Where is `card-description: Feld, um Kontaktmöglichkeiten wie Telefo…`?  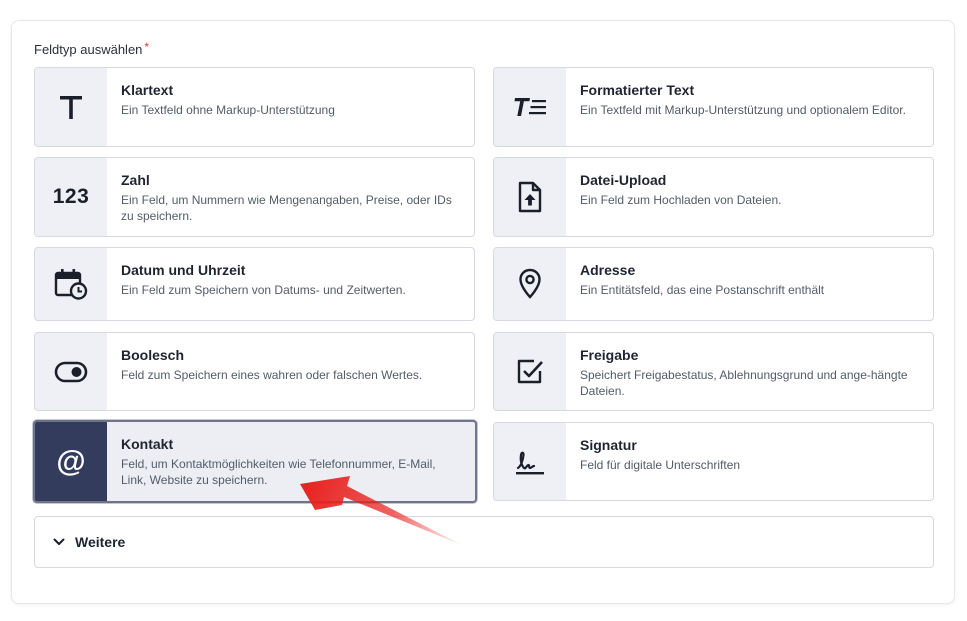
card-description: Feld, um Kontaktmöglichkeiten wie Telefo… is located at coordinates (278, 472).